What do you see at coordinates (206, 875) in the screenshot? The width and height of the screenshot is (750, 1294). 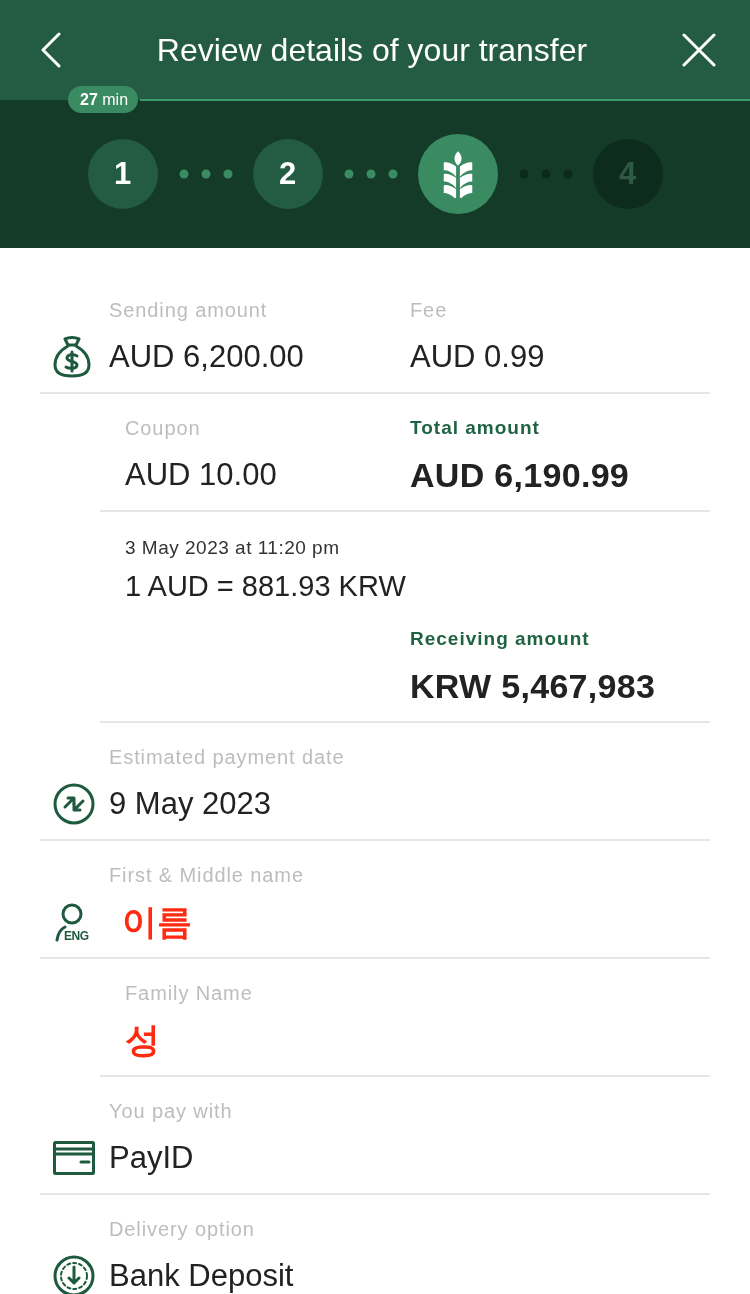 I see `field-label: First & Middle name` at bounding box center [206, 875].